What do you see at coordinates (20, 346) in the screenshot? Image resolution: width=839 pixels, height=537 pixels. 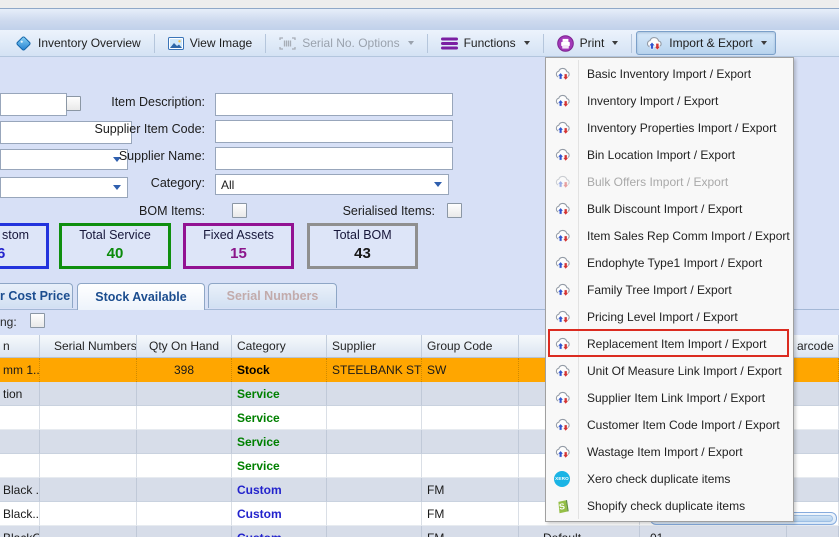 I see `column-header: n` at bounding box center [20, 346].